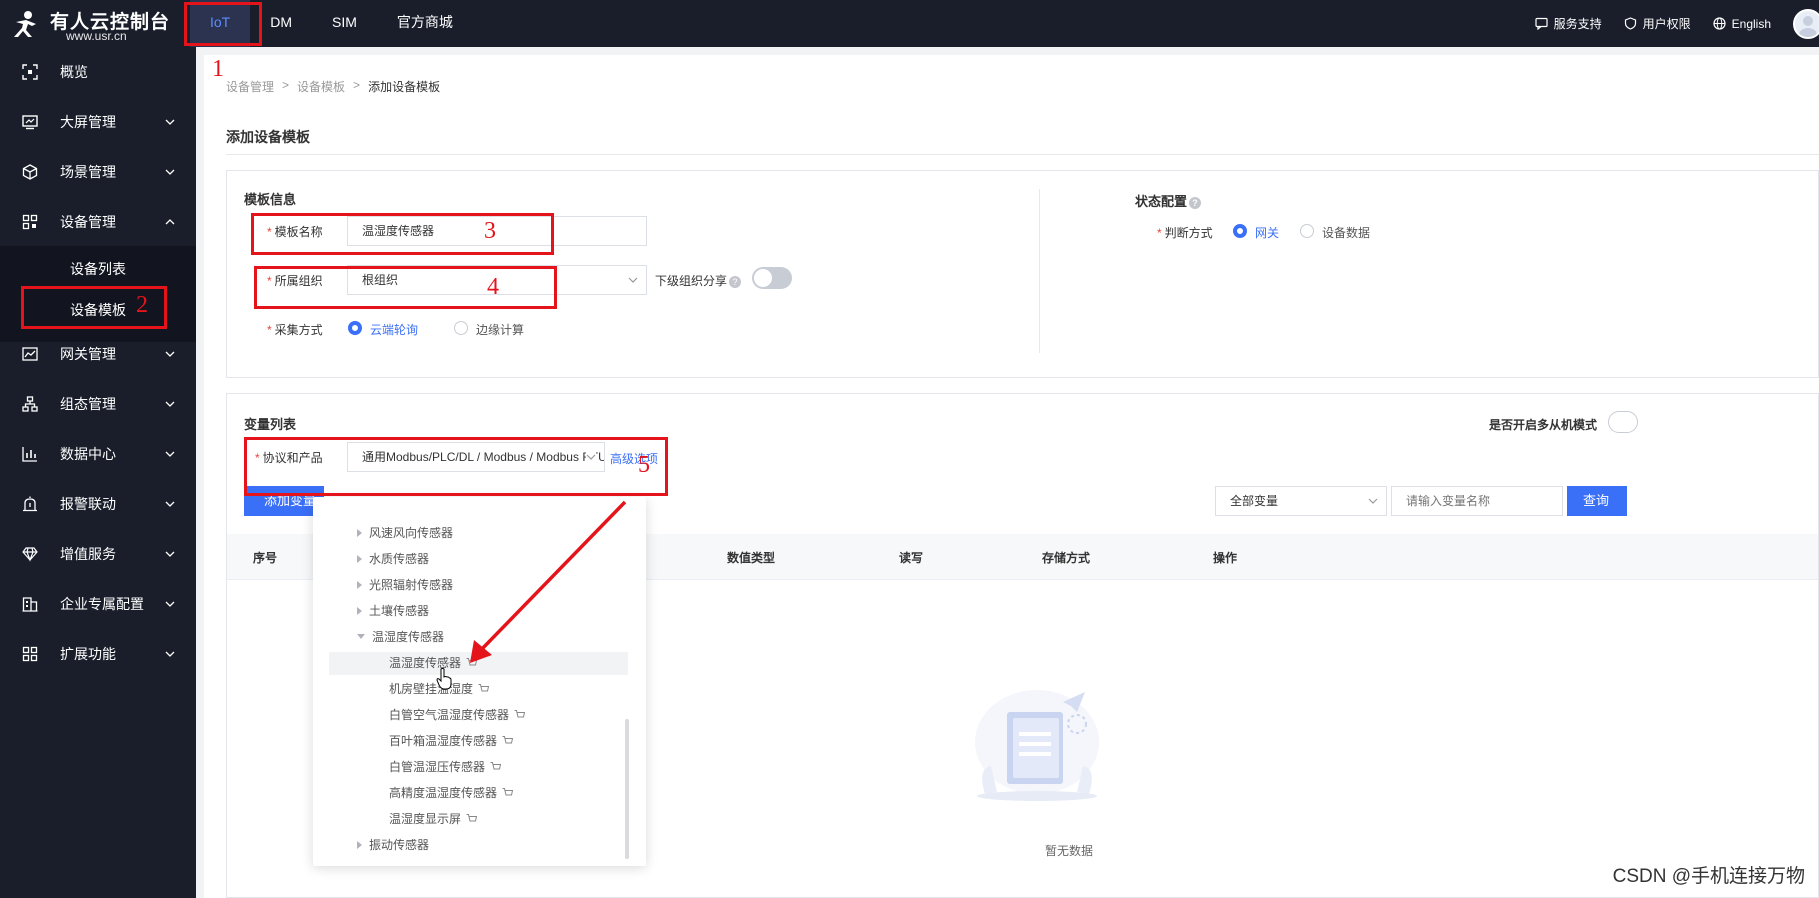 This screenshot has height=898, width=1819. What do you see at coordinates (548, 581) in the screenshot?
I see `annotation-arrow` at bounding box center [548, 581].